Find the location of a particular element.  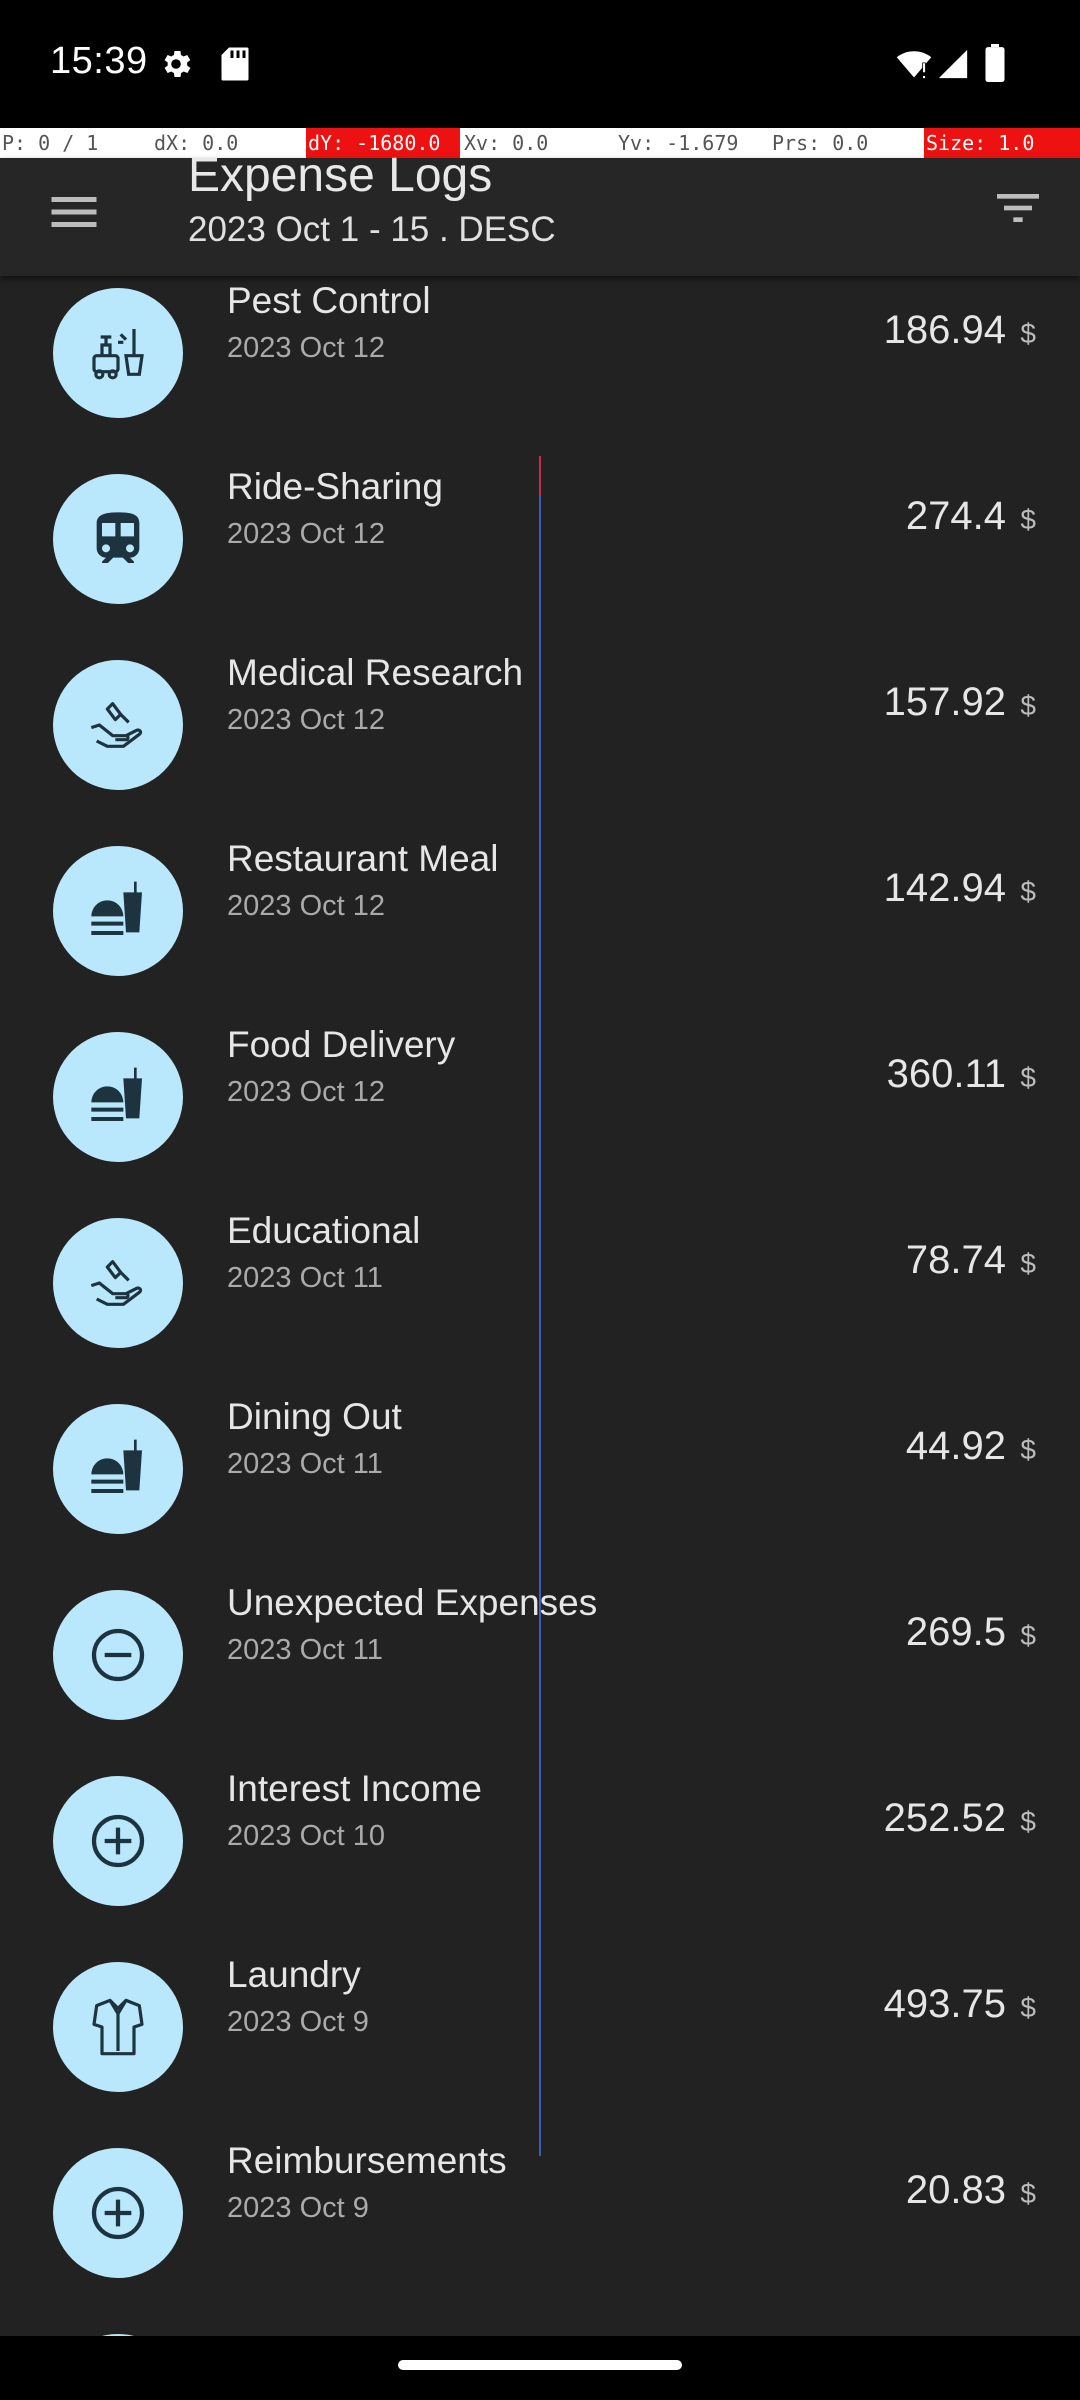

expense-amount: 252.52 is located at coordinates (944, 1818).